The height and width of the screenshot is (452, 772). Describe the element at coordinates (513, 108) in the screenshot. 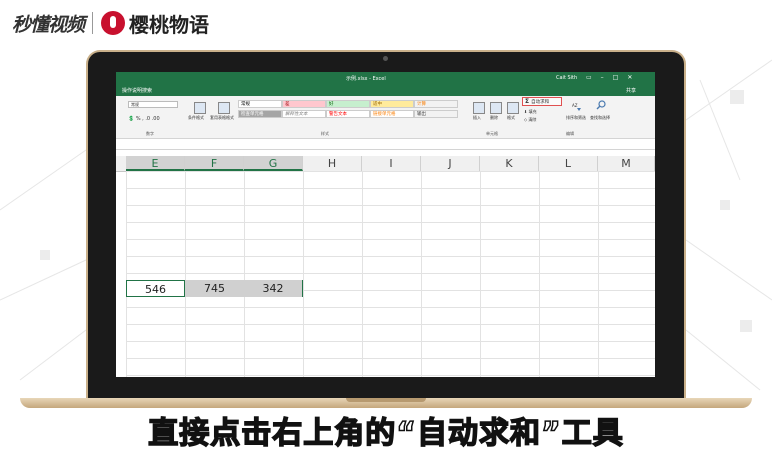

I see `format-cells-icon` at that location.